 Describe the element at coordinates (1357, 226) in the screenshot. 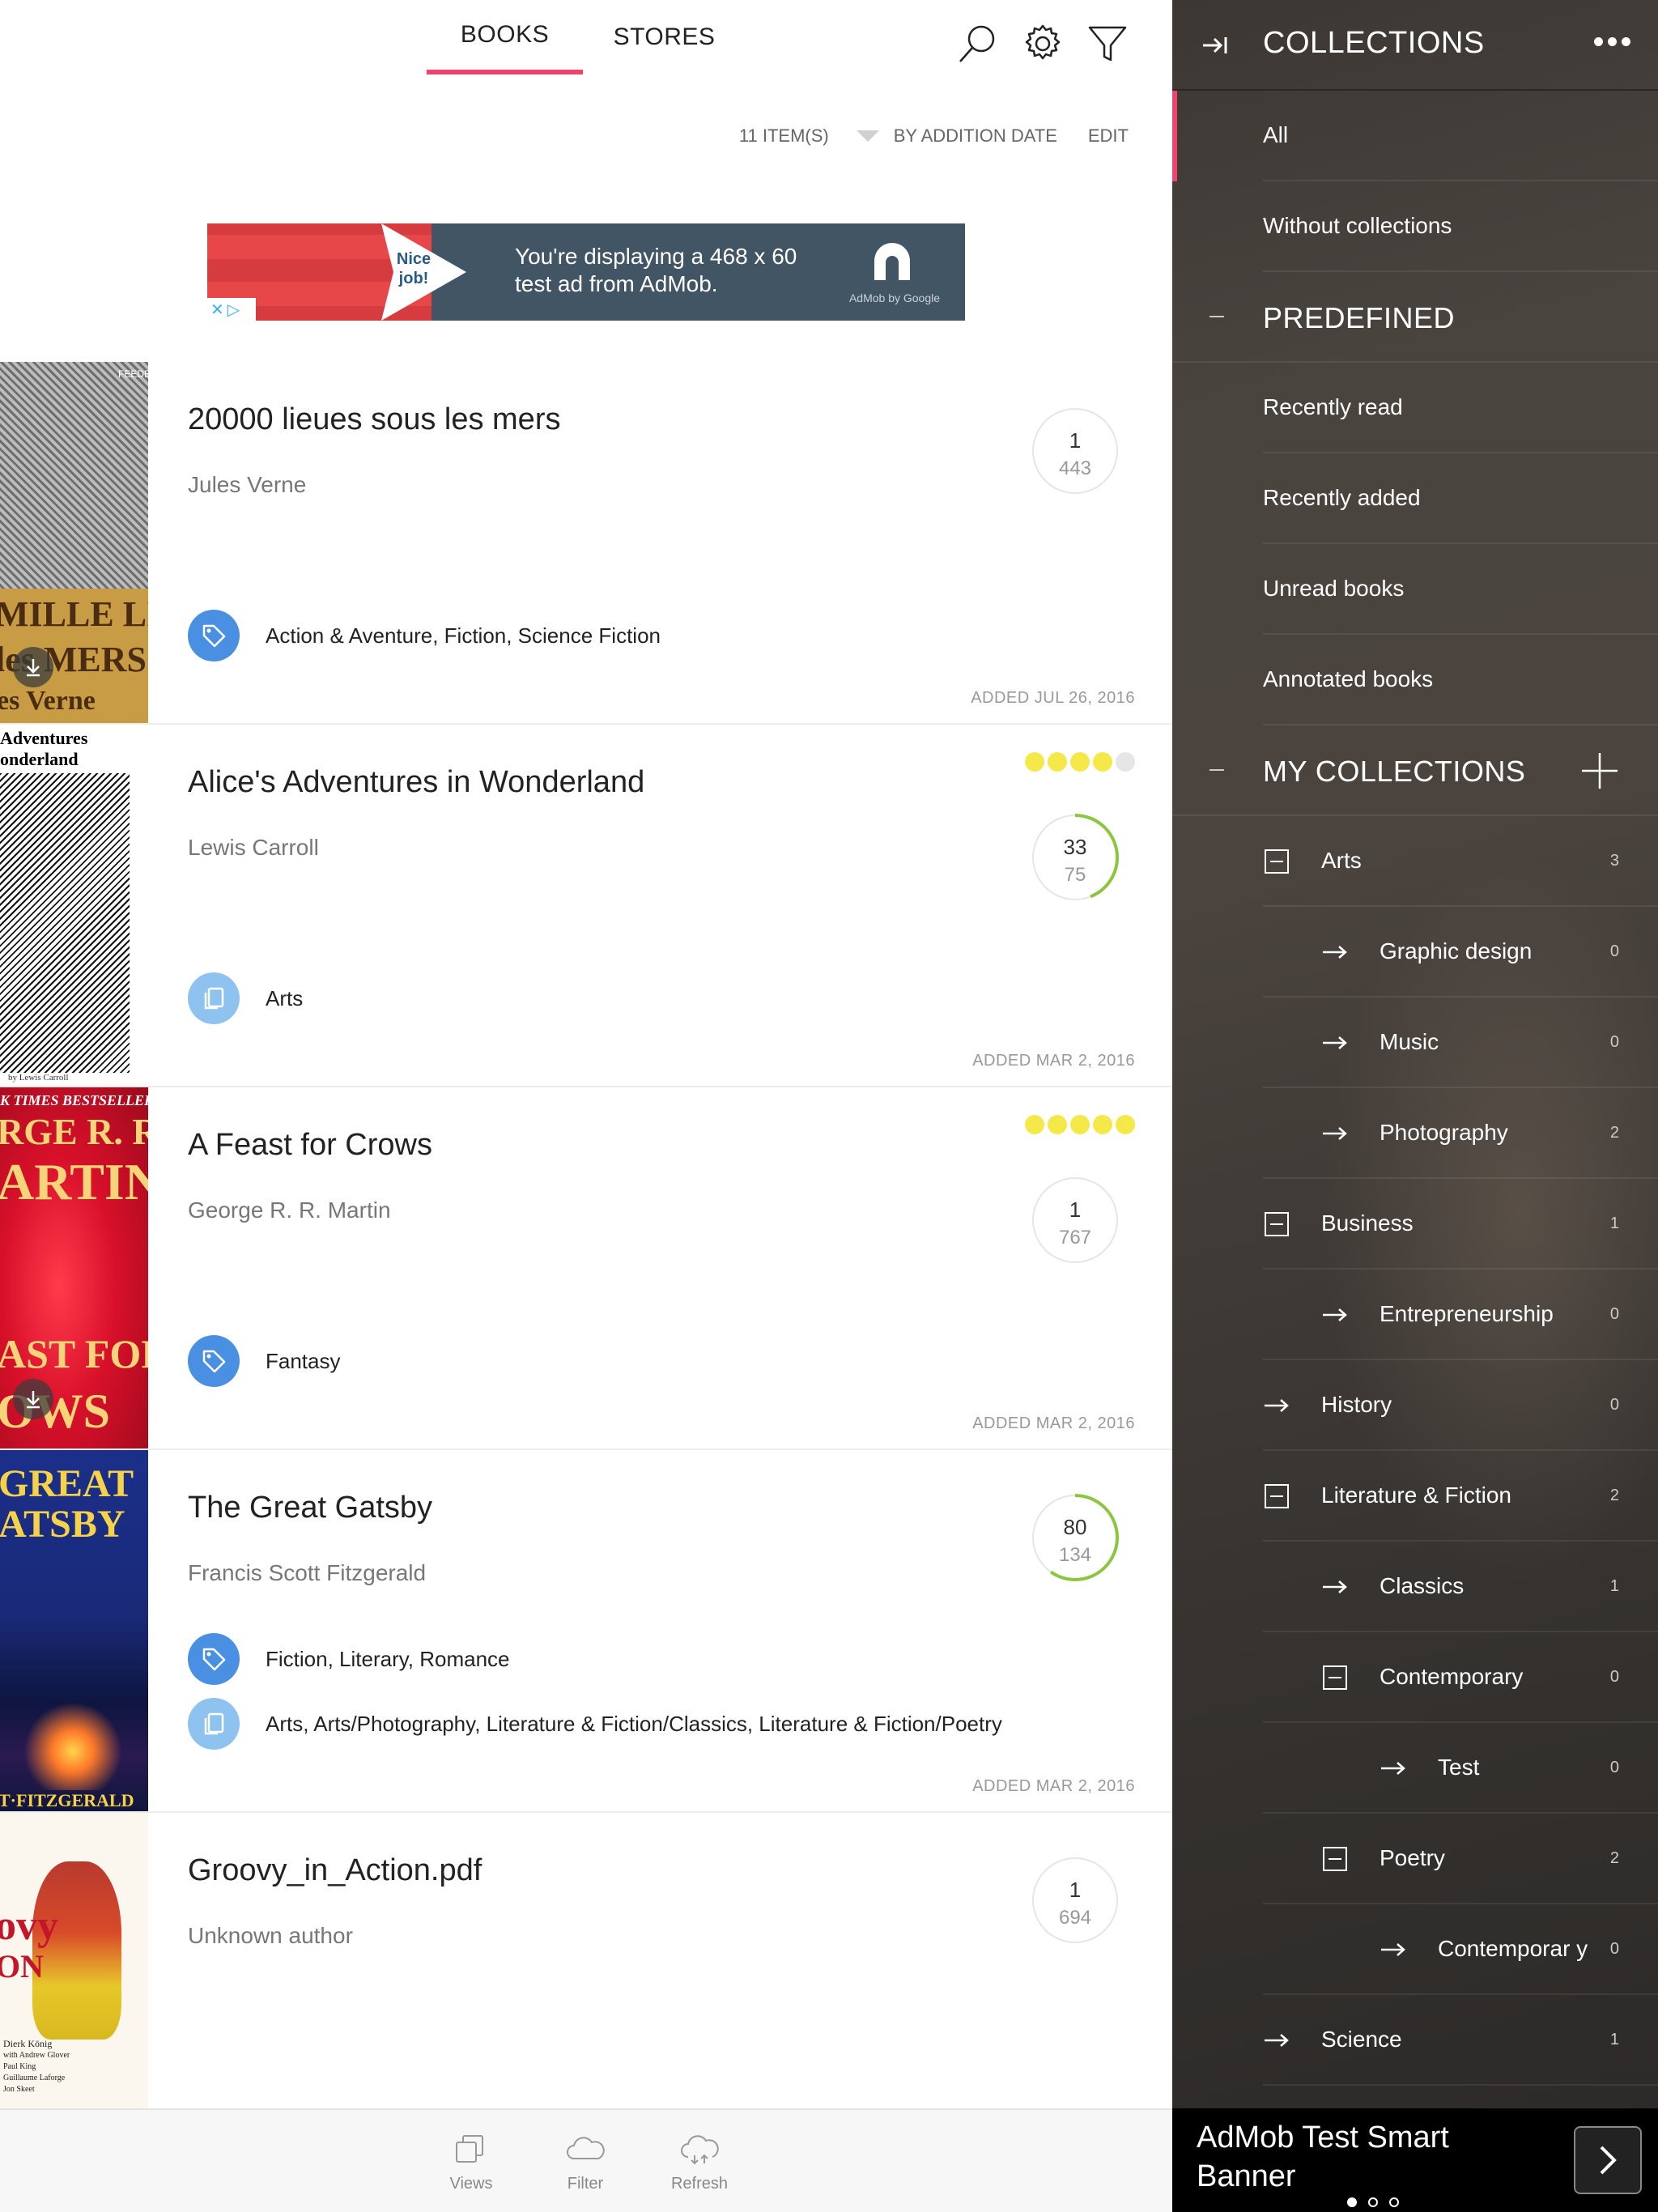

I see `collection-label: Without collections` at that location.